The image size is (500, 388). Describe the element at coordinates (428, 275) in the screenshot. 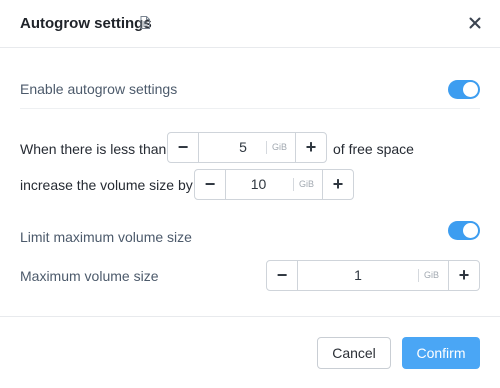

I see `max-size-unit-label: GiB` at that location.